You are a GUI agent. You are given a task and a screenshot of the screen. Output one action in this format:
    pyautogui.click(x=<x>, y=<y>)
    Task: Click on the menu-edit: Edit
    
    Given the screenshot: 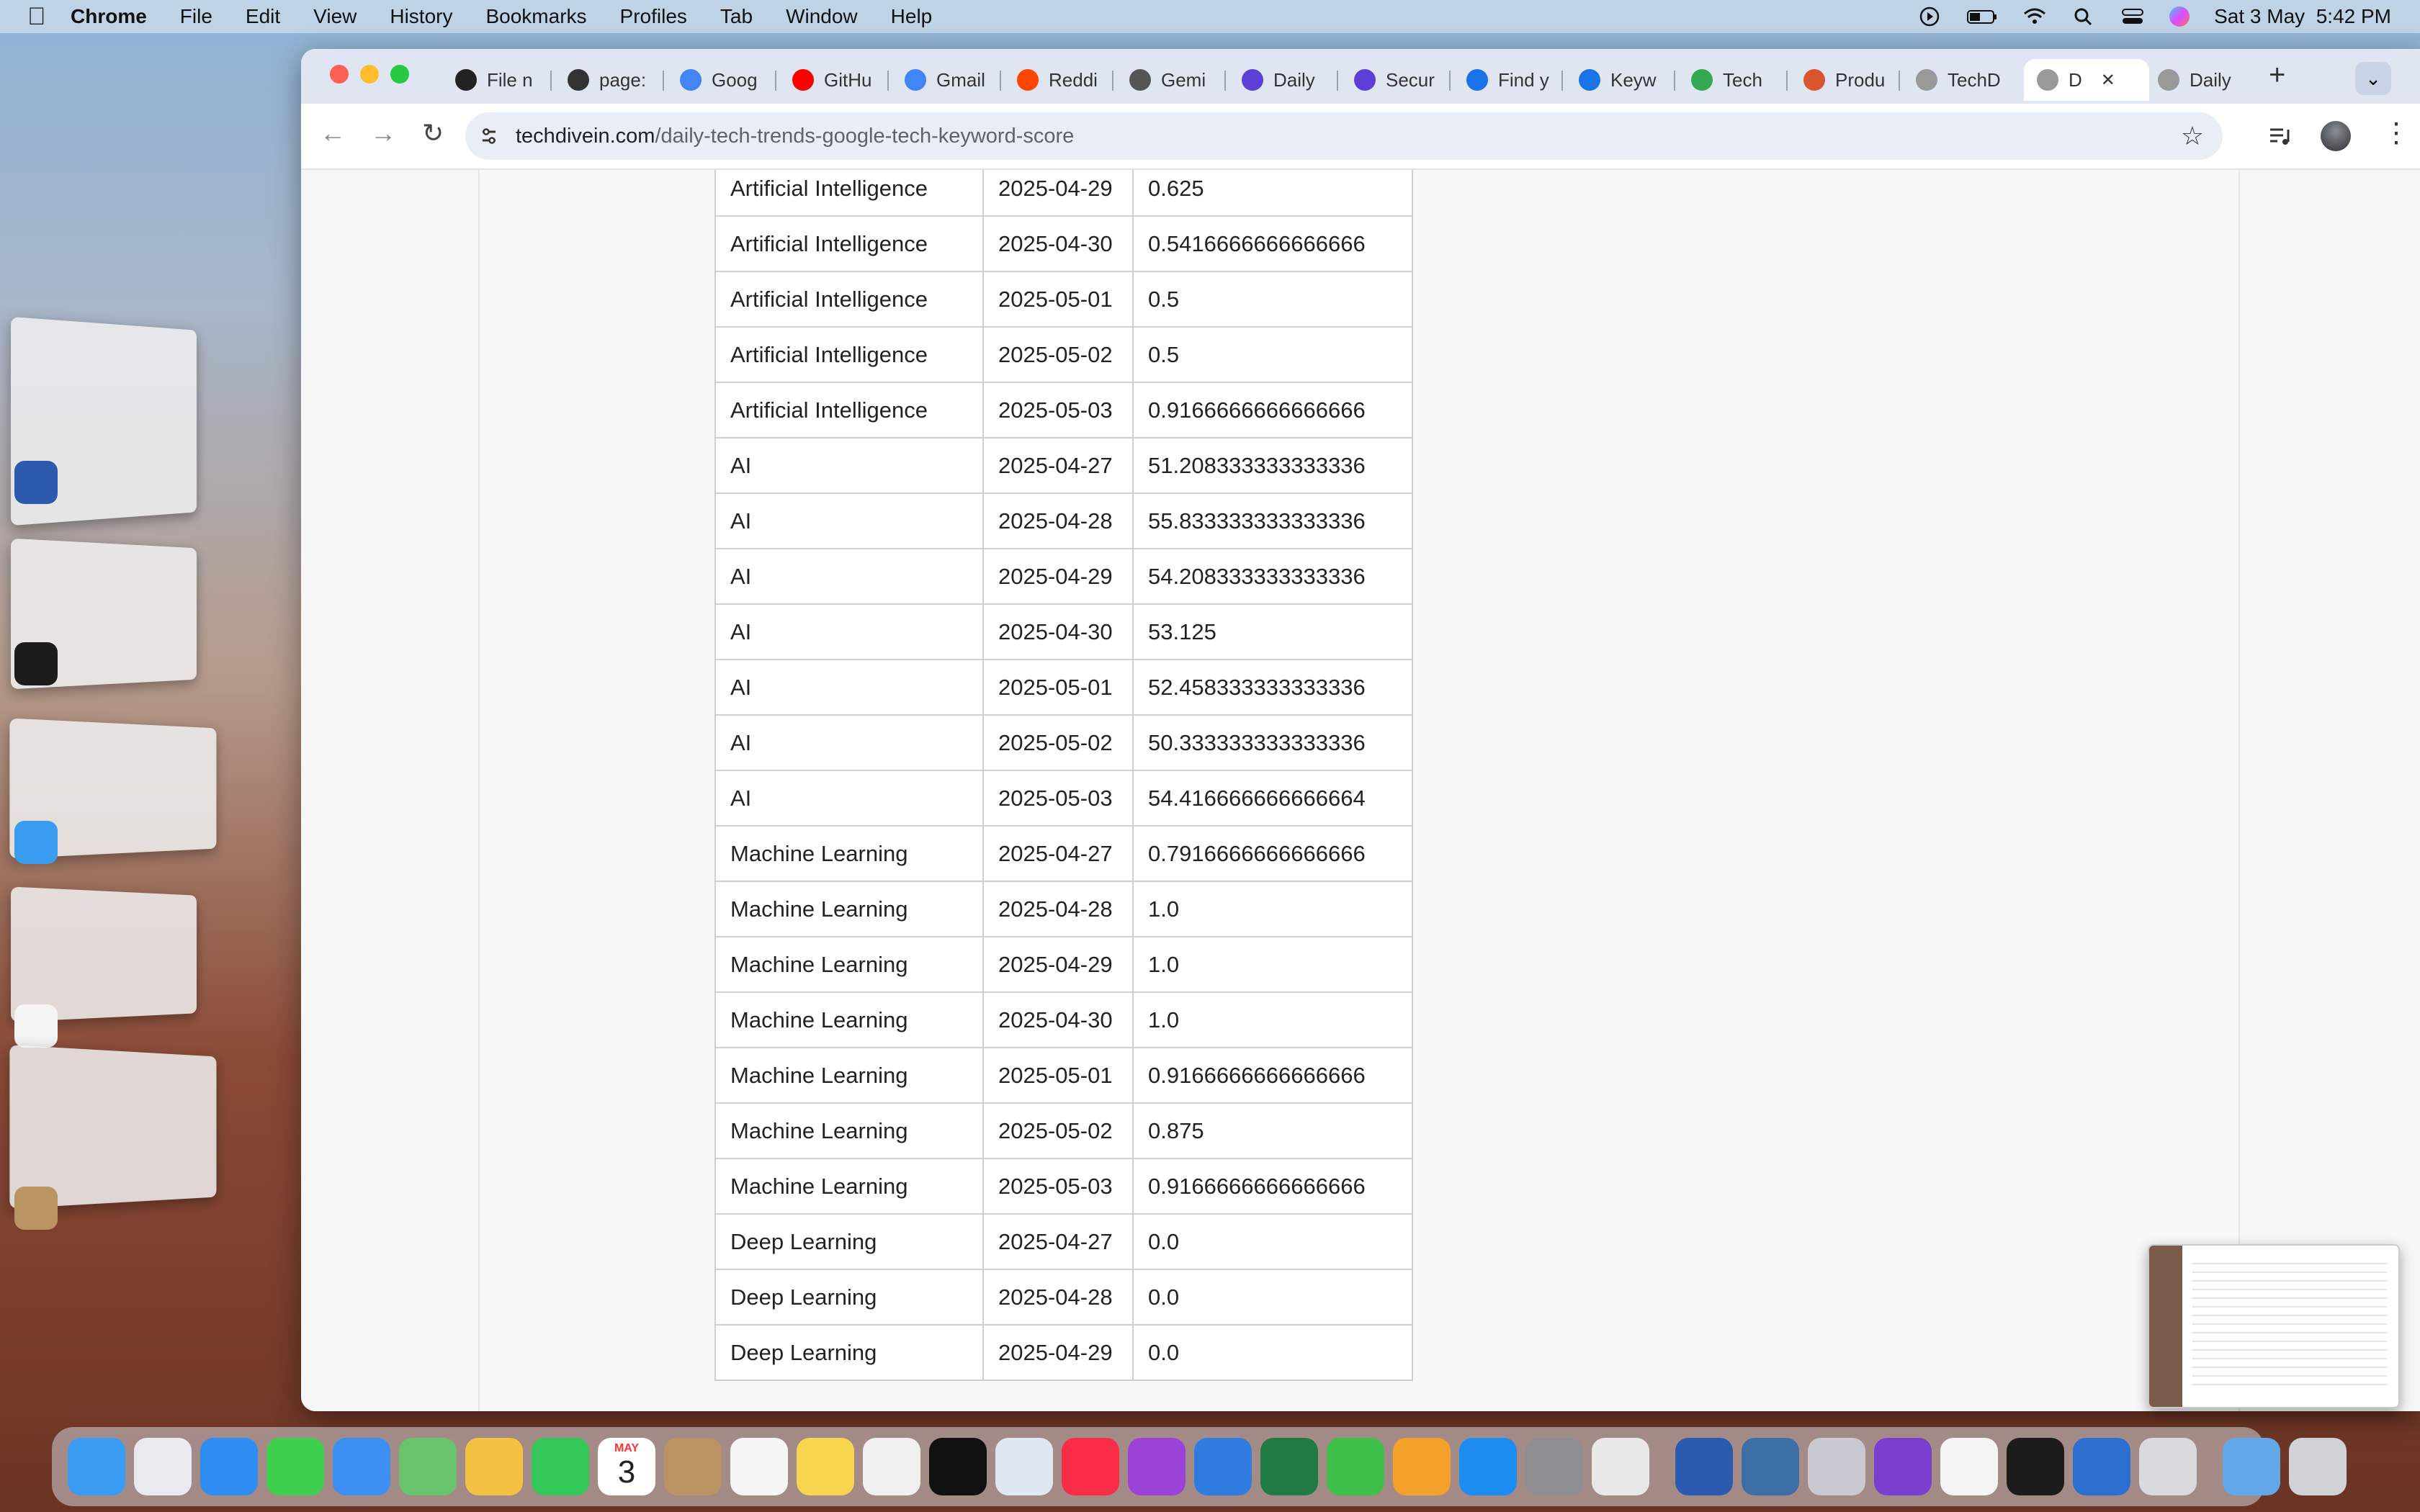 What is the action you would take?
    pyautogui.click(x=263, y=16)
    